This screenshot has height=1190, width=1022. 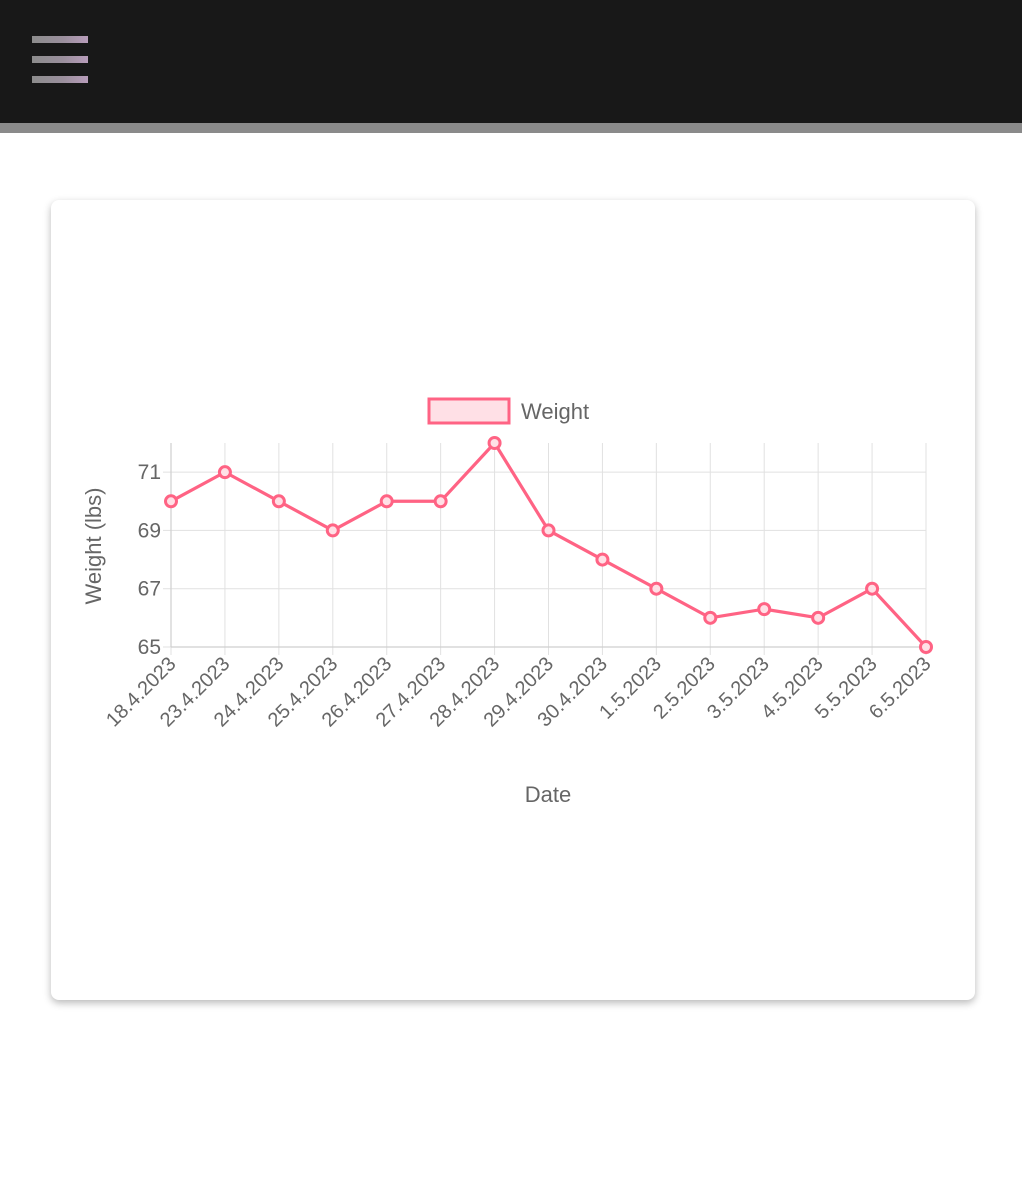 What do you see at coordinates (511, 128) in the screenshot?
I see `header-divider` at bounding box center [511, 128].